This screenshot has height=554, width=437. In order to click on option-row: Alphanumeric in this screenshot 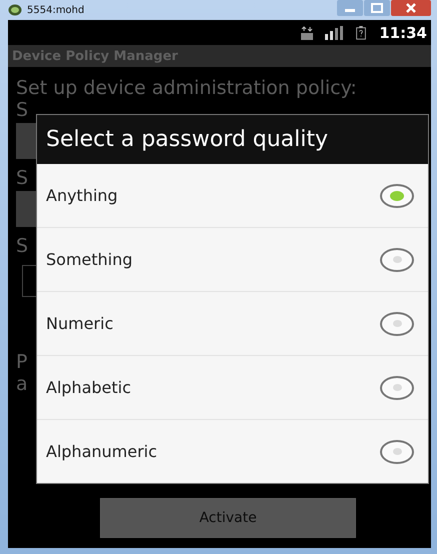, I will do `click(232, 451)`.